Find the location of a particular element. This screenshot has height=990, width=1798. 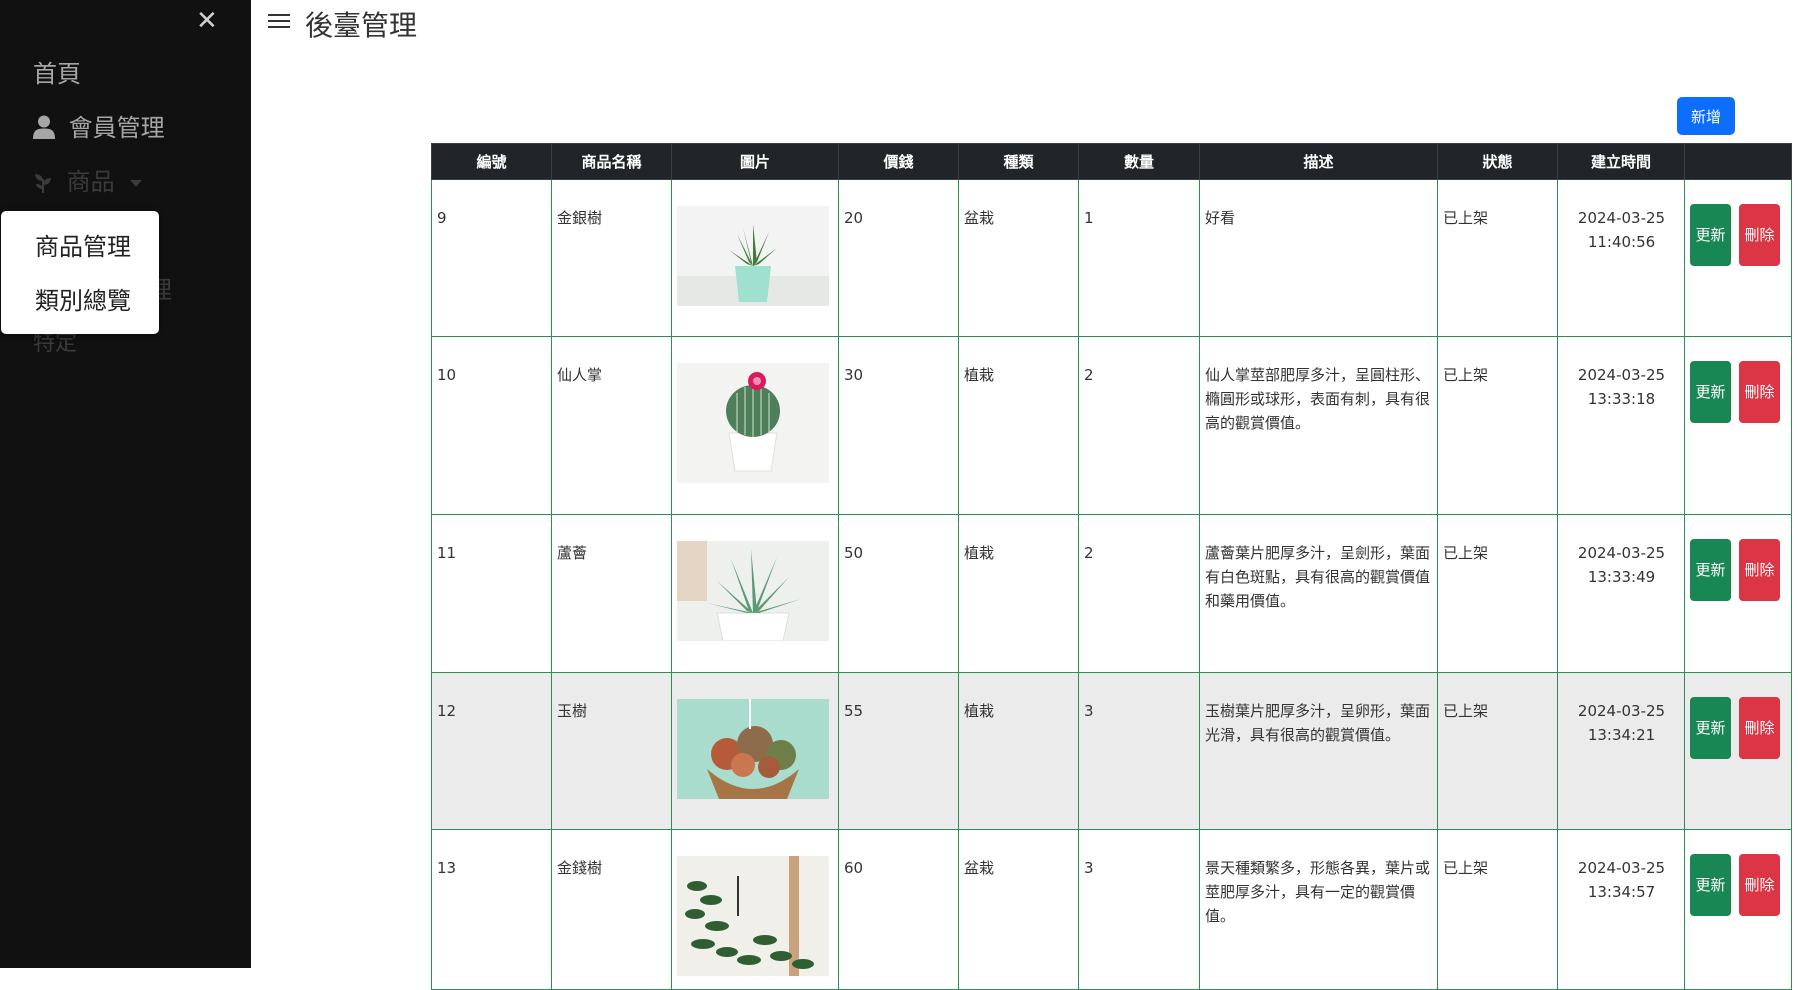

hamburger-menu-icon is located at coordinates (279, 21).